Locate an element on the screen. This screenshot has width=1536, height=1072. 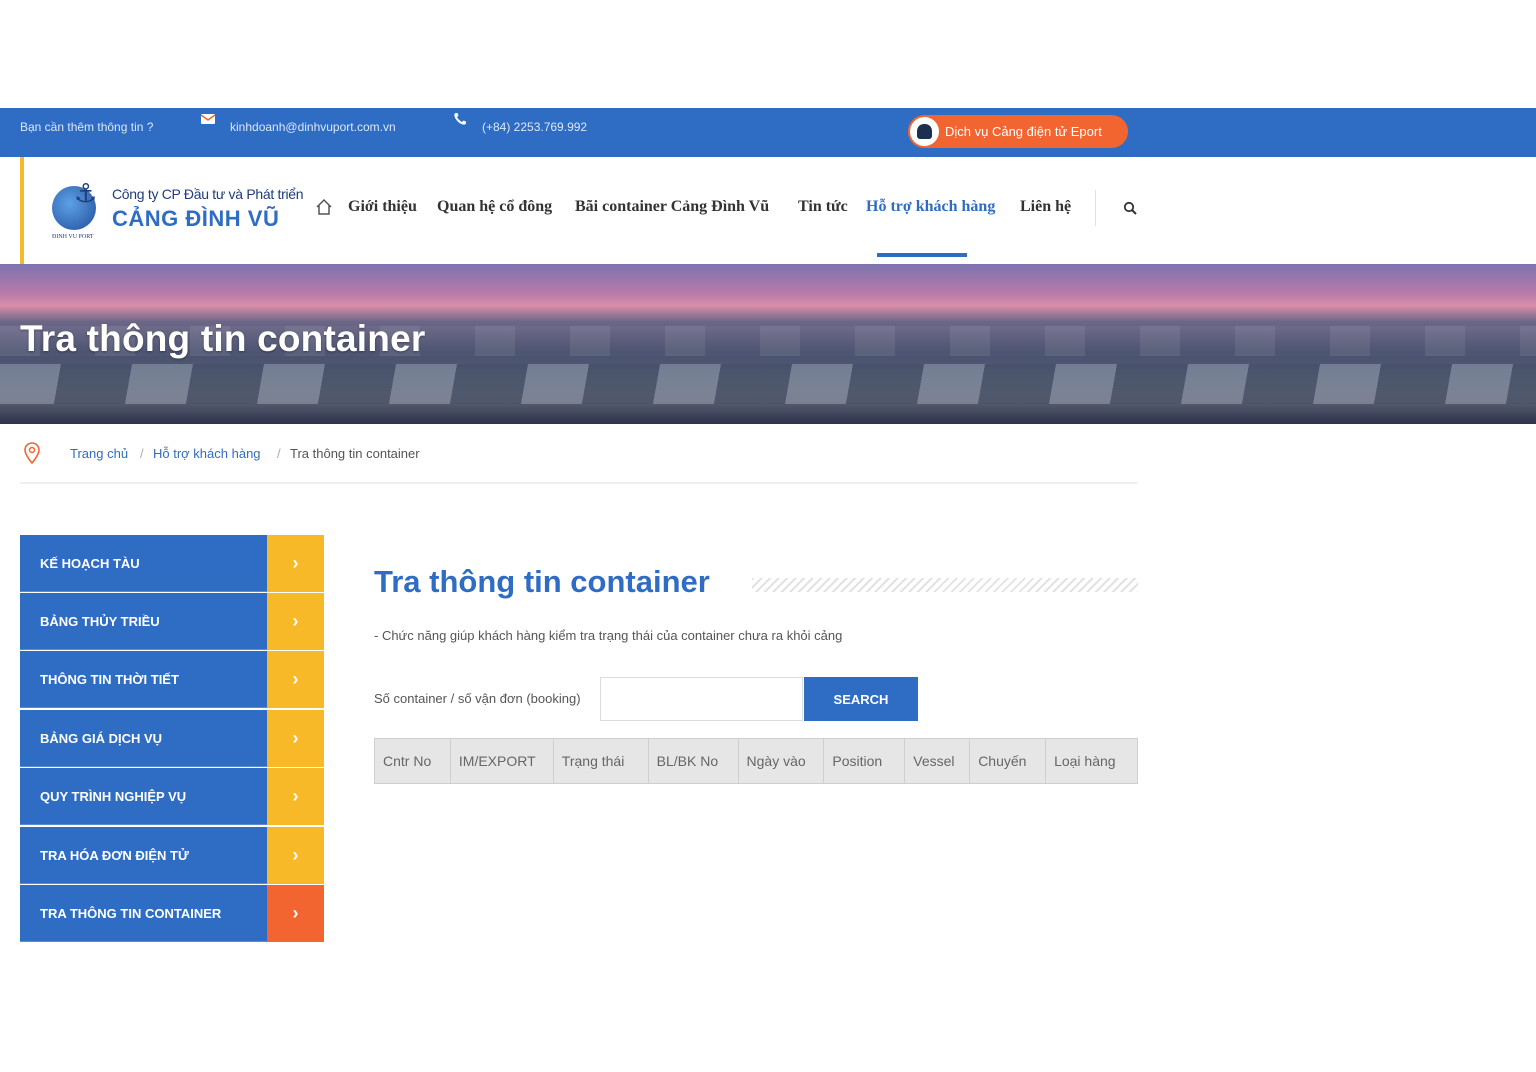
page-title: Tra thông tin container is located at coordinates (542, 581).